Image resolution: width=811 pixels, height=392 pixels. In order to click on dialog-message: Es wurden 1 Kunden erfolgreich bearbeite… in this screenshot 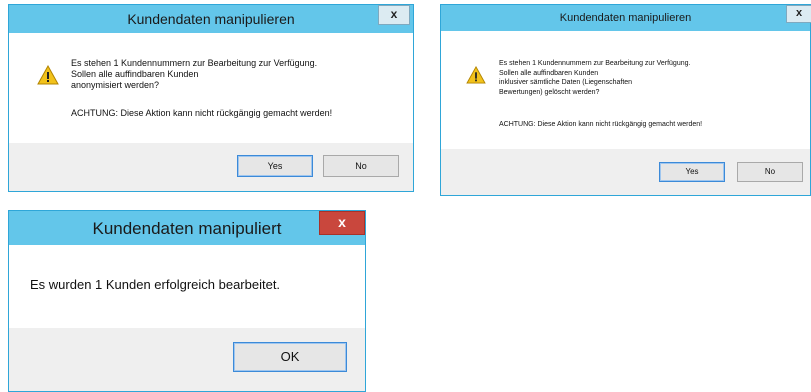, I will do `click(155, 284)`.